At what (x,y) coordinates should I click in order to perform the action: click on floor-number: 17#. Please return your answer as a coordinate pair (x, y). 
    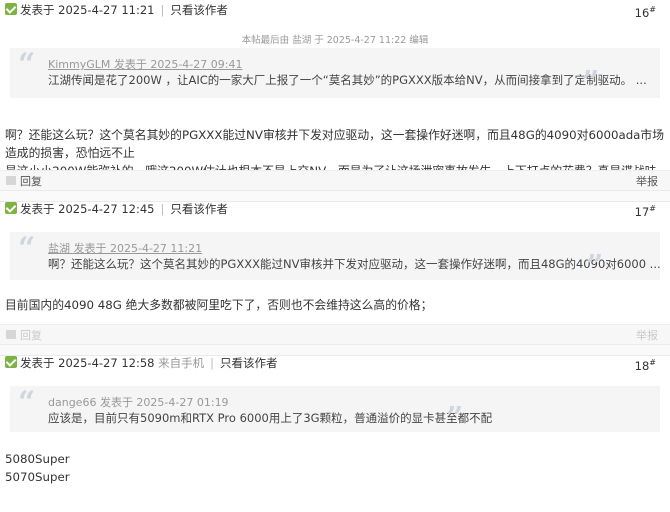
    Looking at the image, I should click on (645, 210).